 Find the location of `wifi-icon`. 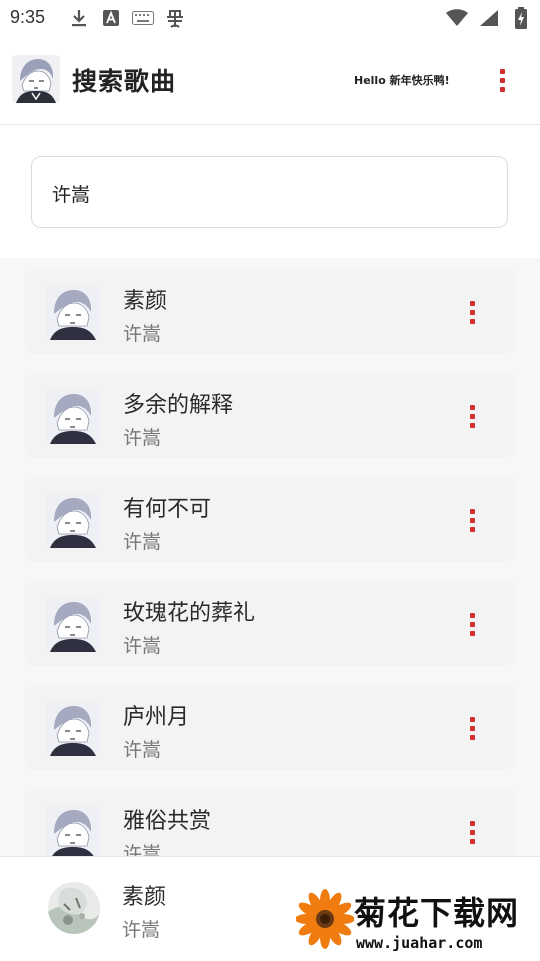

wifi-icon is located at coordinates (457, 18).